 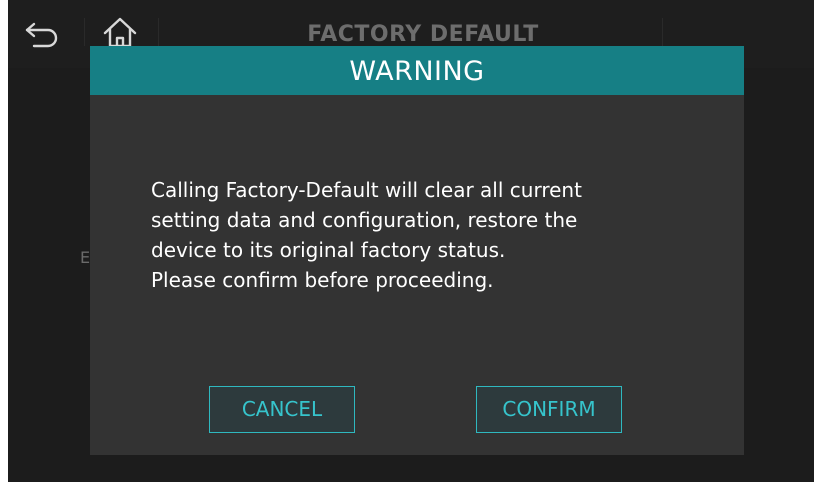 What do you see at coordinates (322, 280) in the screenshot?
I see `dialog-message-line: Please confirm before proceeding.` at bounding box center [322, 280].